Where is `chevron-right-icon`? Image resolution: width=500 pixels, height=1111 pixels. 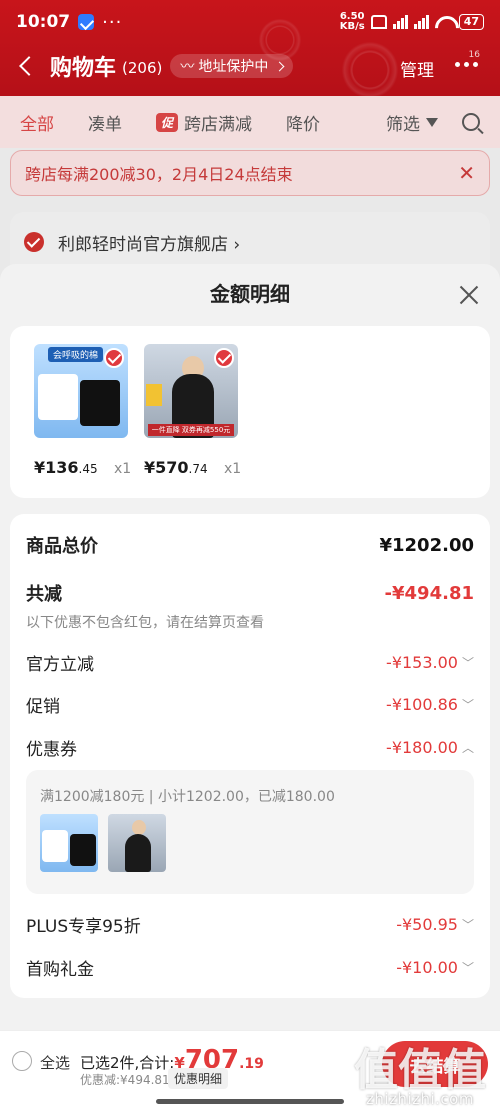 chevron-right-icon is located at coordinates (279, 66).